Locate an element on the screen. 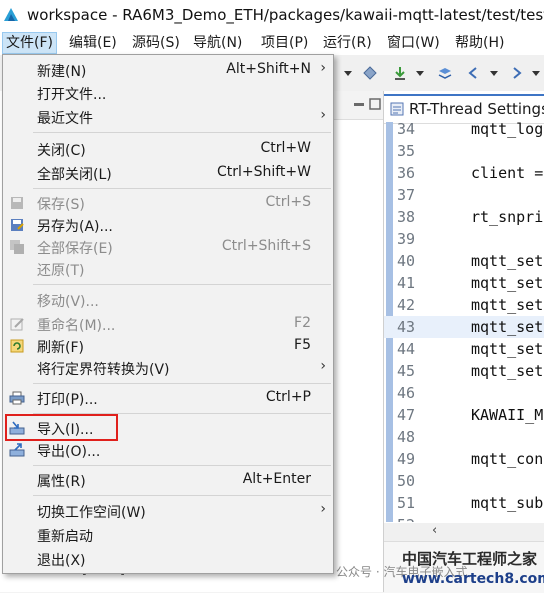 The width and height of the screenshot is (544, 593). code-line: 52 is located at coordinates (464, 518).